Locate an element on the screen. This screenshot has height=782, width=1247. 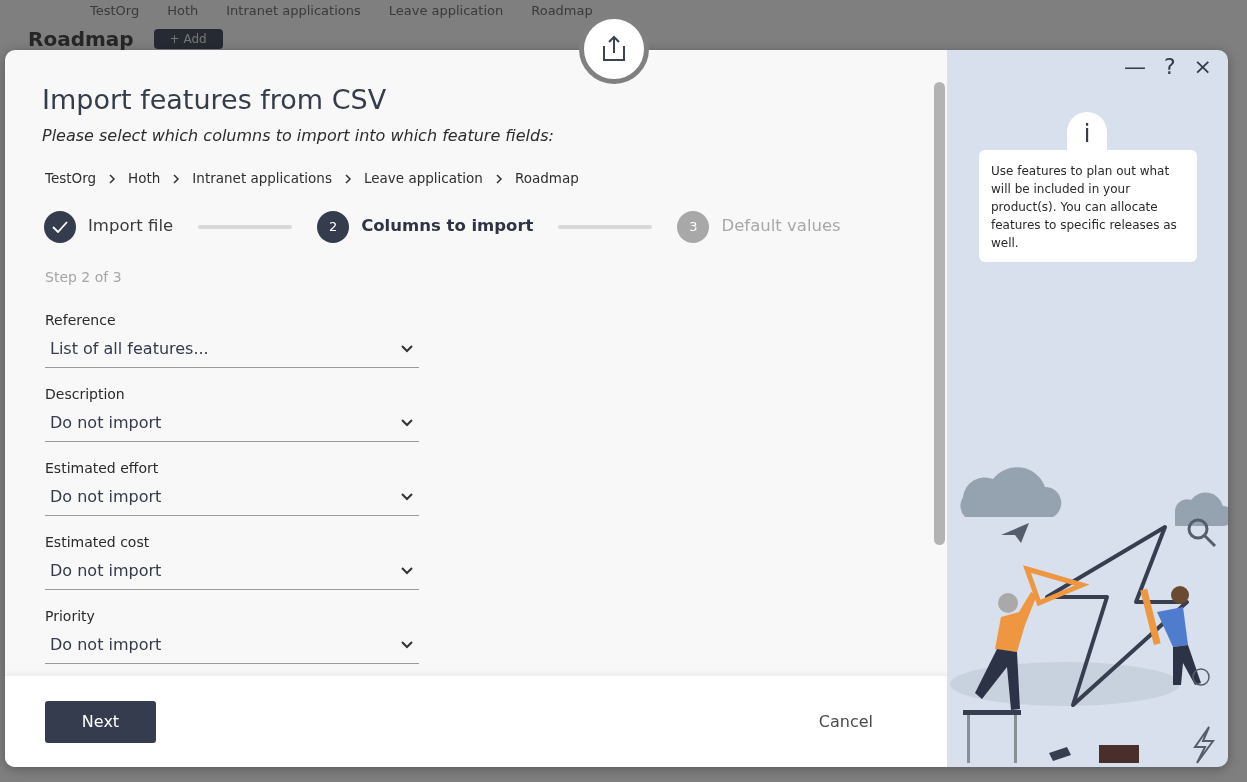
scrollbar is located at coordinates (939, 313).